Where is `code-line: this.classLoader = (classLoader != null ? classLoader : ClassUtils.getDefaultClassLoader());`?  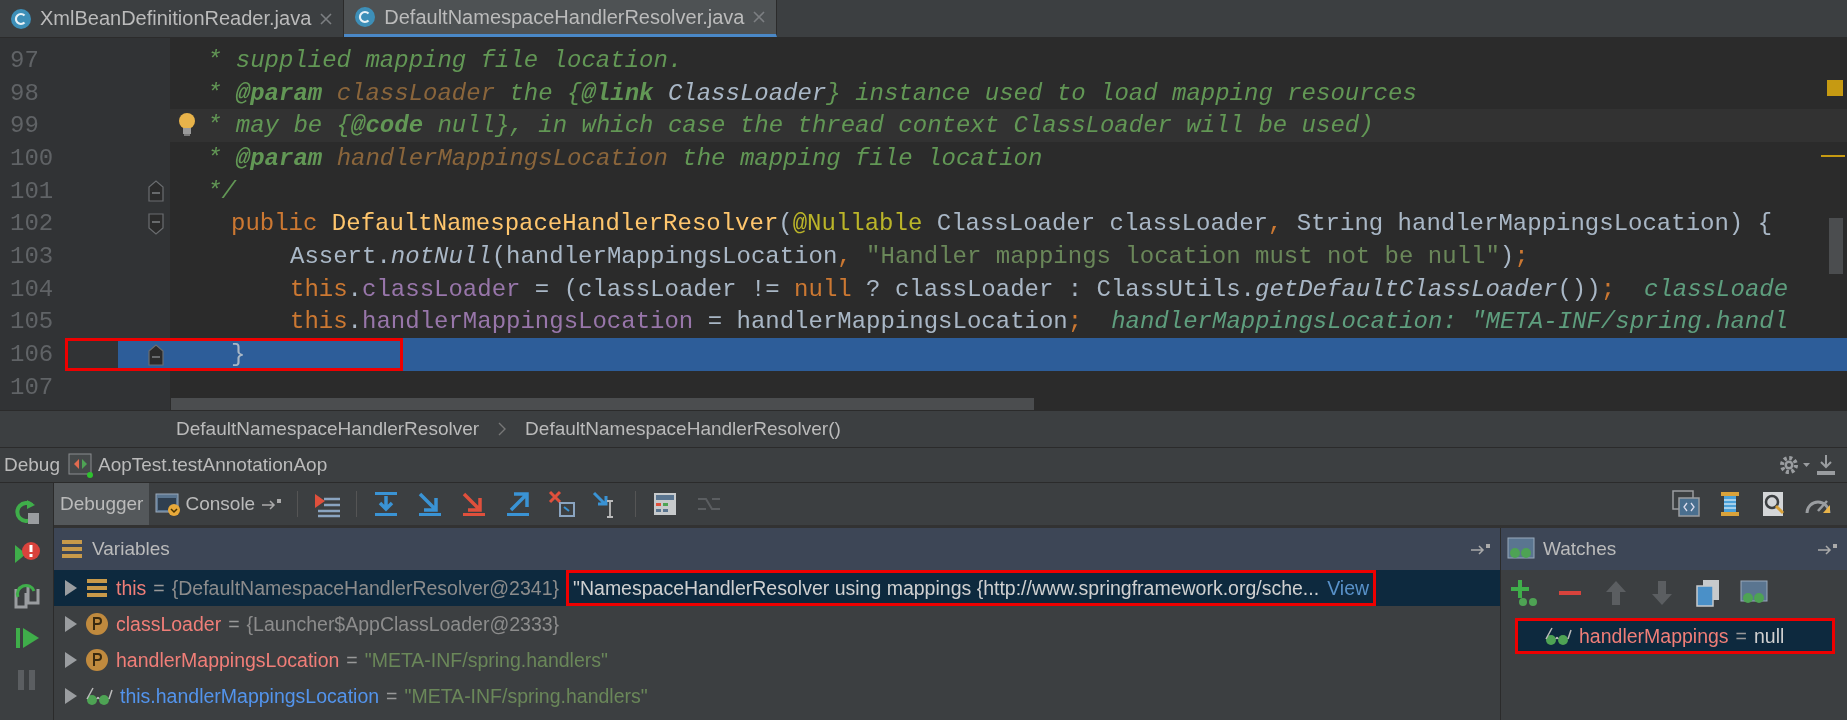
code-line: this.classLoader = (classLoader != null ? classLoader : ClassUtils.getDefaultClassLoader()); is located at coordinates (953, 289).